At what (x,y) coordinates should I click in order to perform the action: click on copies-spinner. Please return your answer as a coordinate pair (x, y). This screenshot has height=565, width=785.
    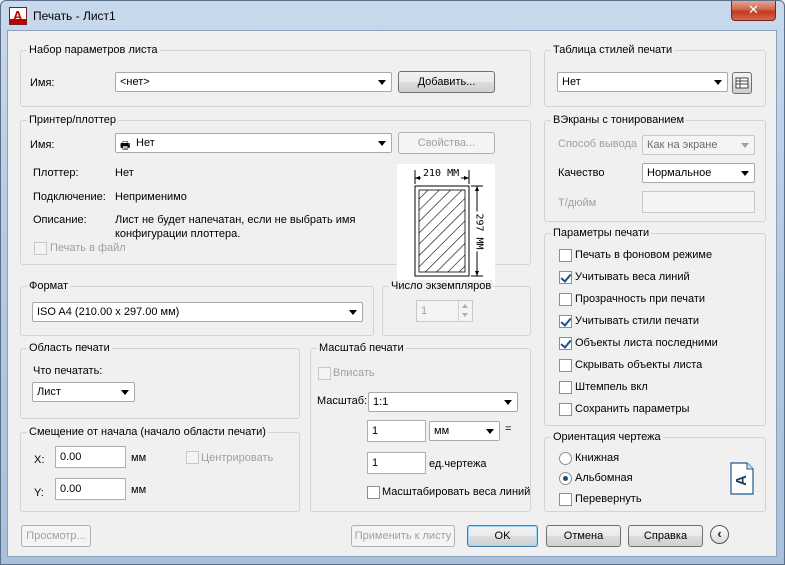
    Looking at the image, I should click on (465, 311).